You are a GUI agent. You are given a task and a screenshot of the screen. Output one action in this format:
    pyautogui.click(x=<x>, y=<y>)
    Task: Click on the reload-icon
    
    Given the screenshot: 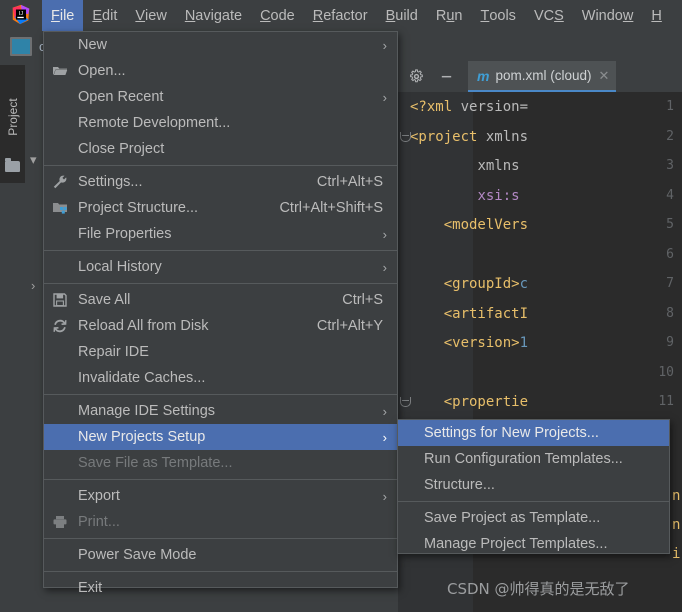 What is the action you would take?
    pyautogui.click(x=60, y=326)
    